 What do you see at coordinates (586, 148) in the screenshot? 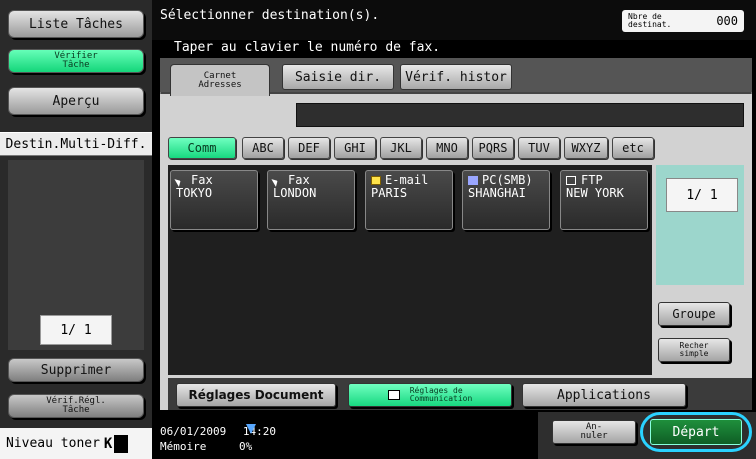
I see `filter-wxyz: WXYZ` at bounding box center [586, 148].